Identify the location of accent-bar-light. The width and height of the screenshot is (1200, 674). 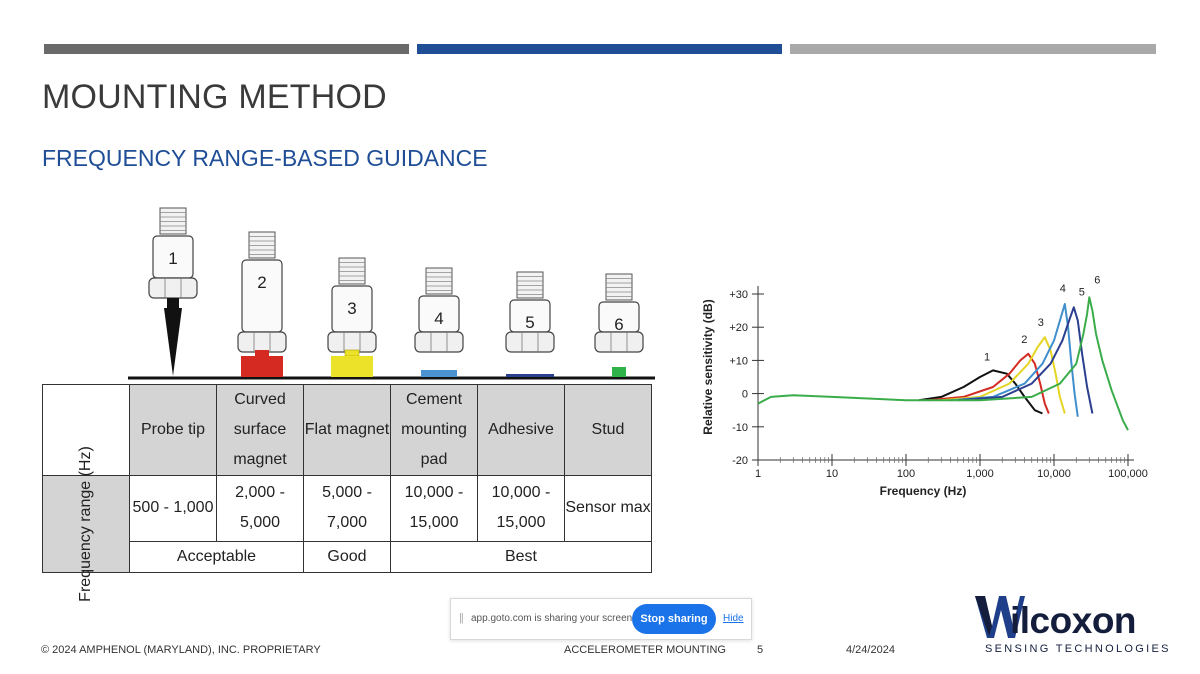
(973, 49).